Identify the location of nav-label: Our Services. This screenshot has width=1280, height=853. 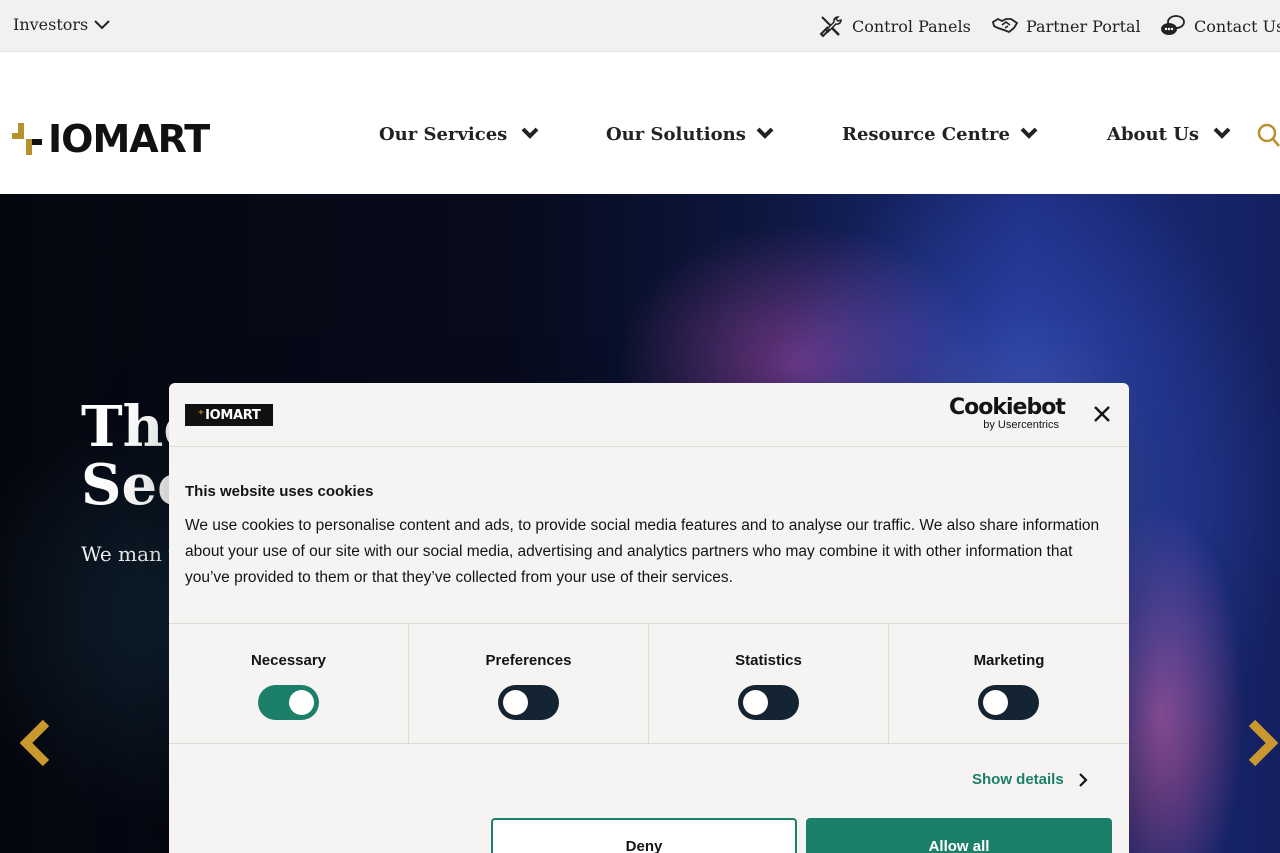
(443, 134).